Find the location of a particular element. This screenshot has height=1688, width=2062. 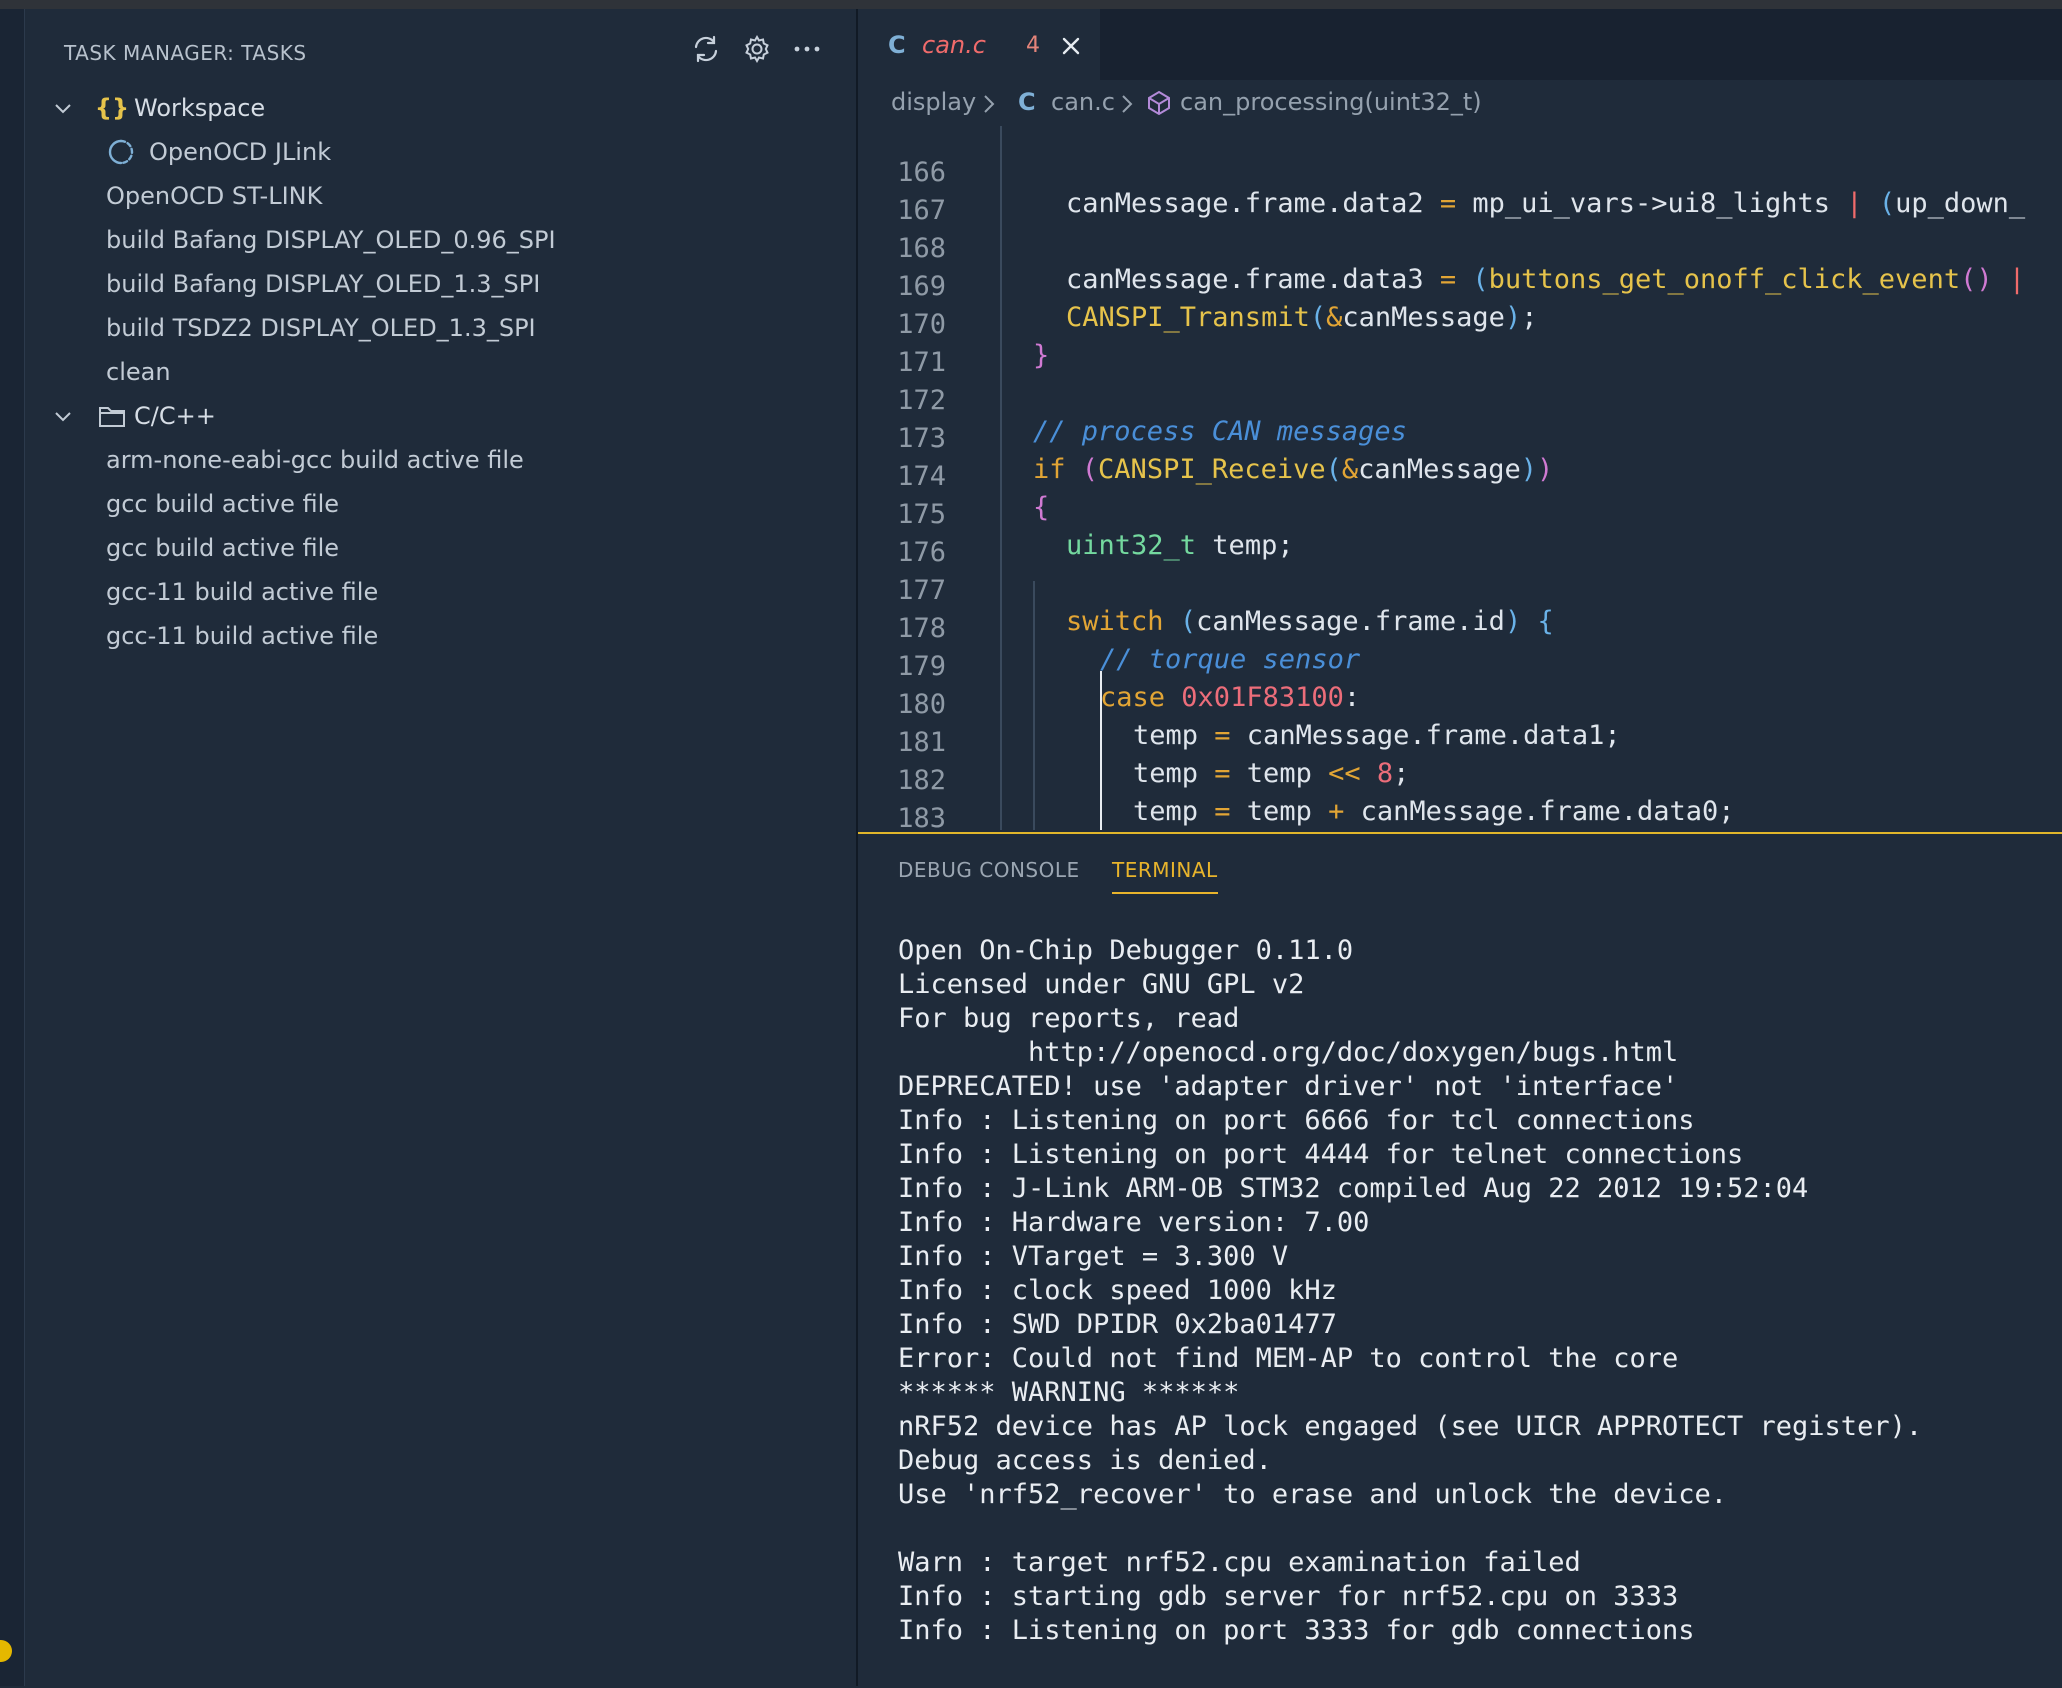

breadcrumb: display C can.c can_processing(uint32_t) is located at coordinates (1460, 103).